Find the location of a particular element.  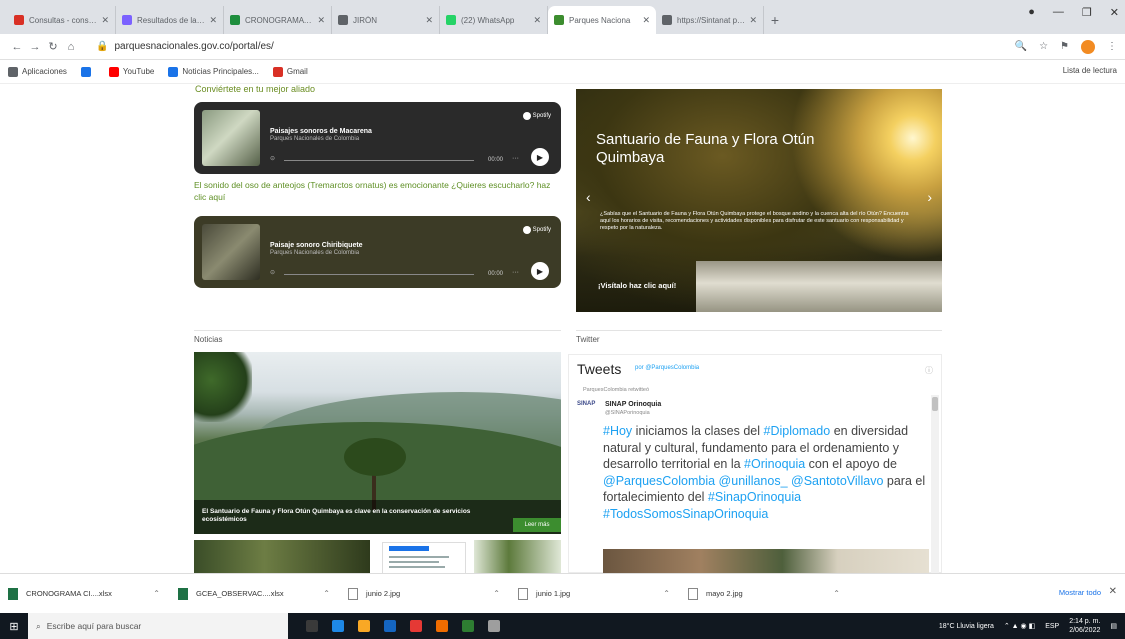

timeline-scrollbar is located at coordinates (935, 484).